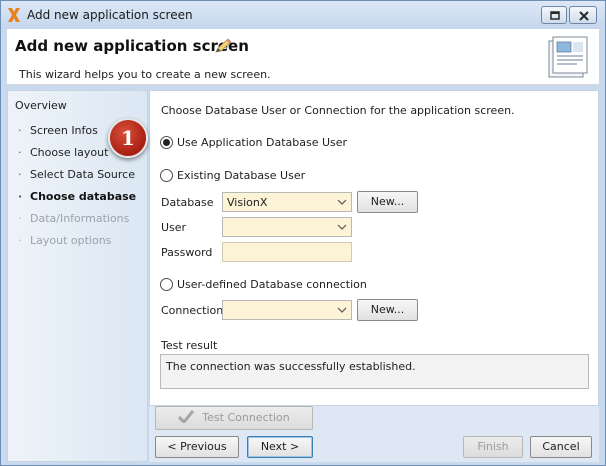  What do you see at coordinates (272, 284) in the screenshot?
I see `user-defined-connection-radio-label: User-defined Database connection` at bounding box center [272, 284].